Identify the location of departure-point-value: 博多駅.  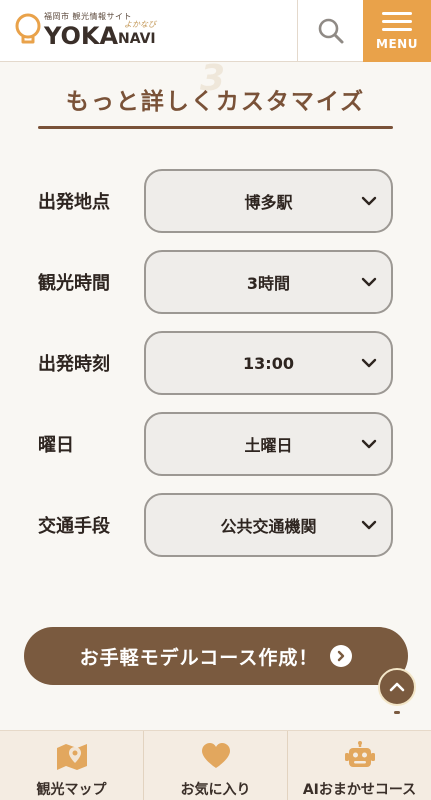
(268, 202).